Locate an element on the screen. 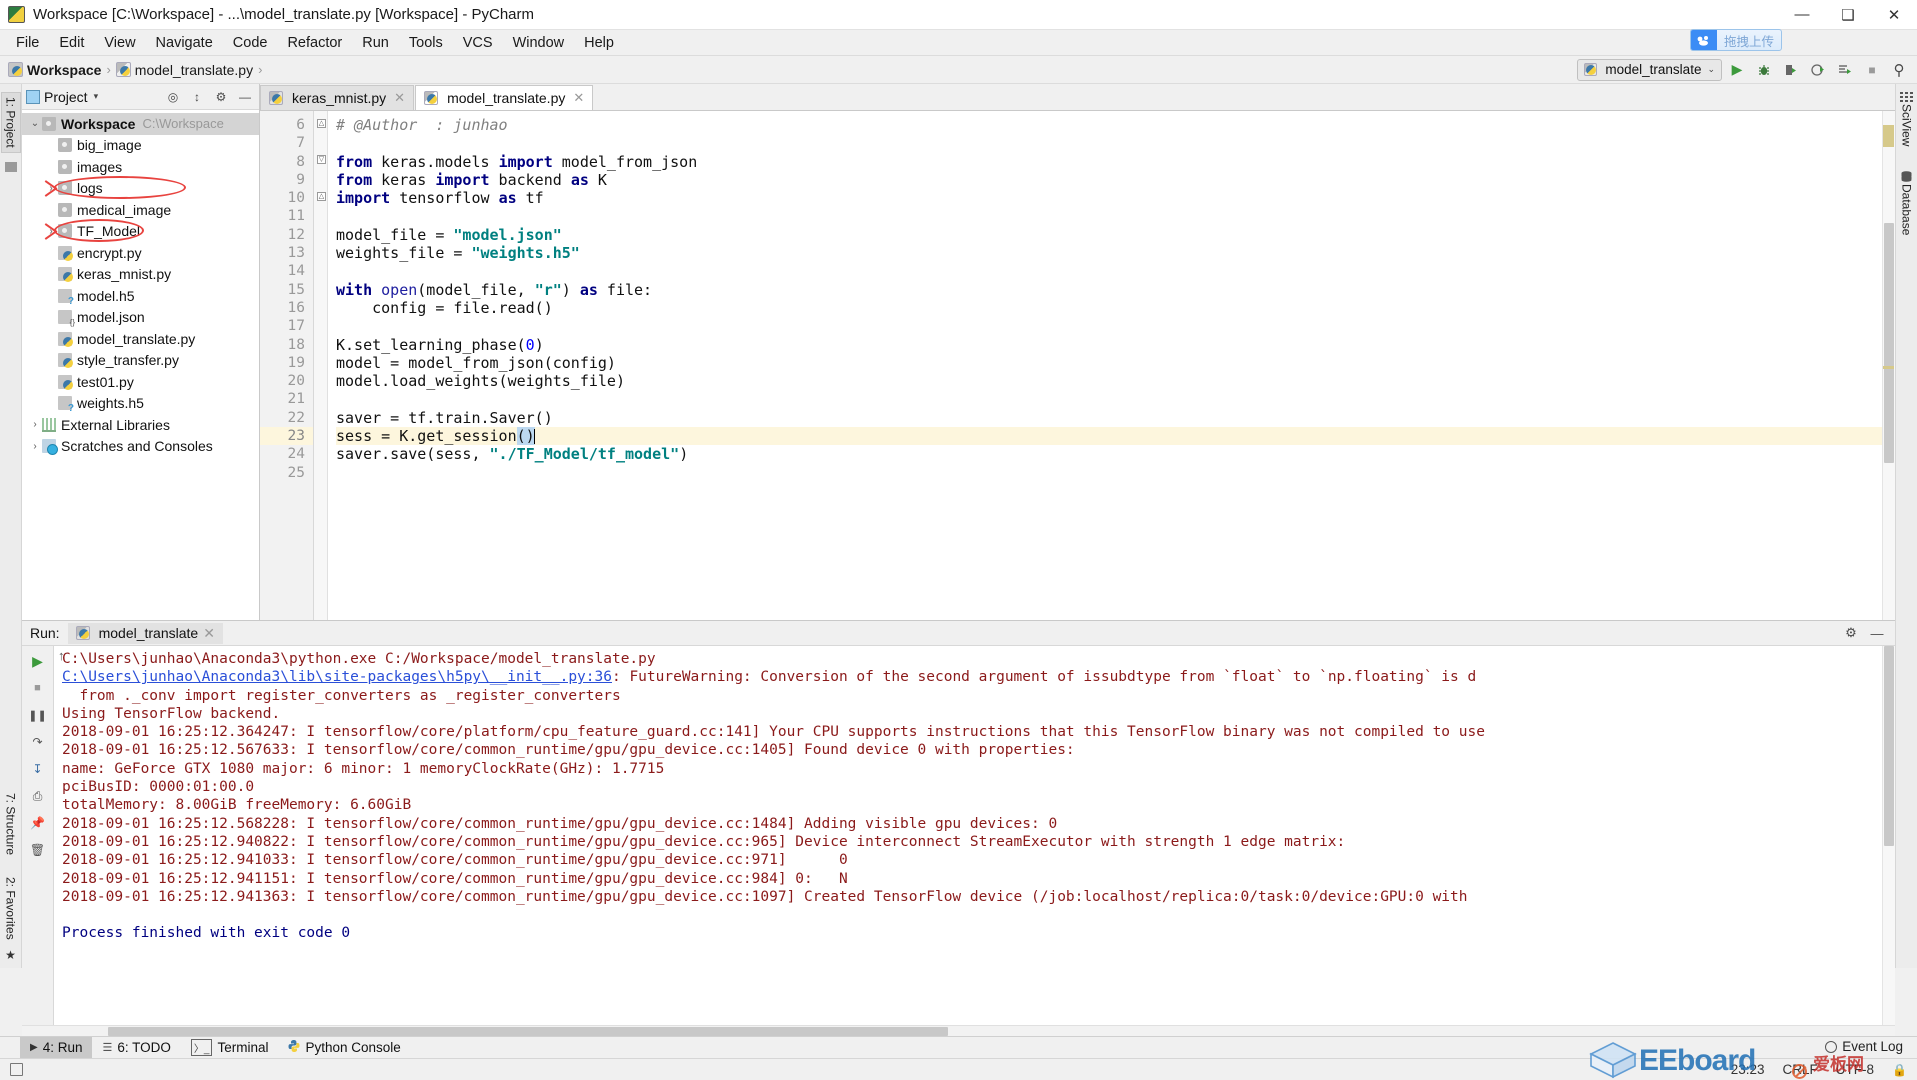 The image size is (1917, 1080). status-line-separator: CRLF is located at coordinates (1800, 1069).